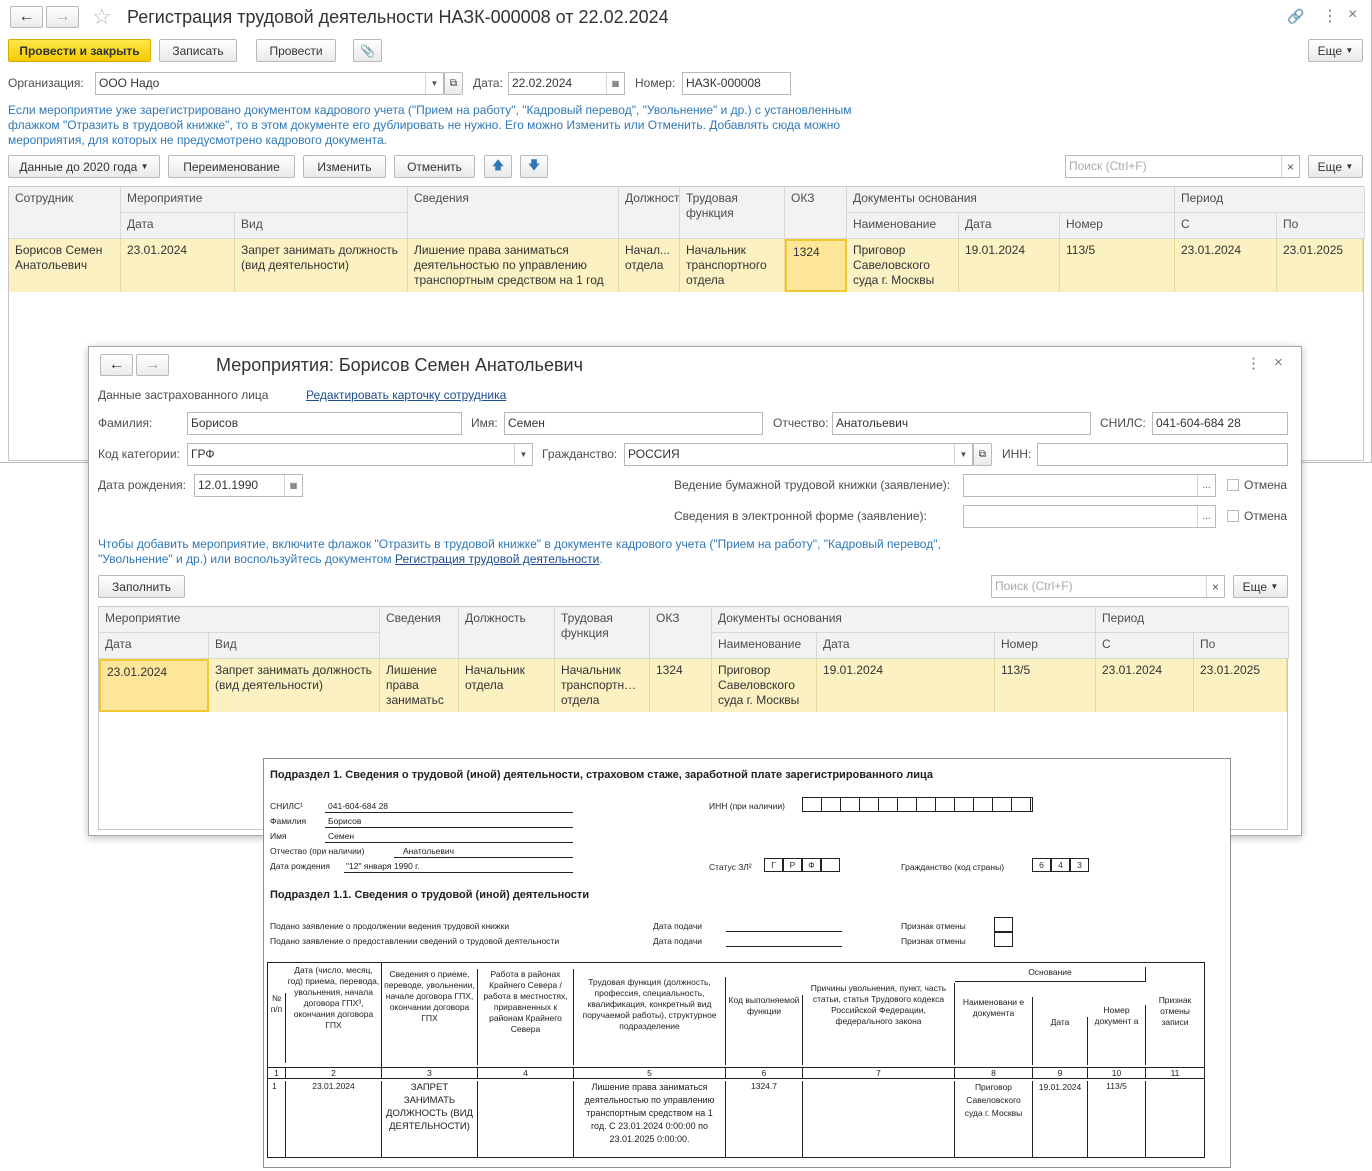 Image resolution: width=1372 pixels, height=1171 pixels. What do you see at coordinates (1108, 586) in the screenshot?
I see `dialog-search-input: Поиск (Ctrl+F) ×` at bounding box center [1108, 586].